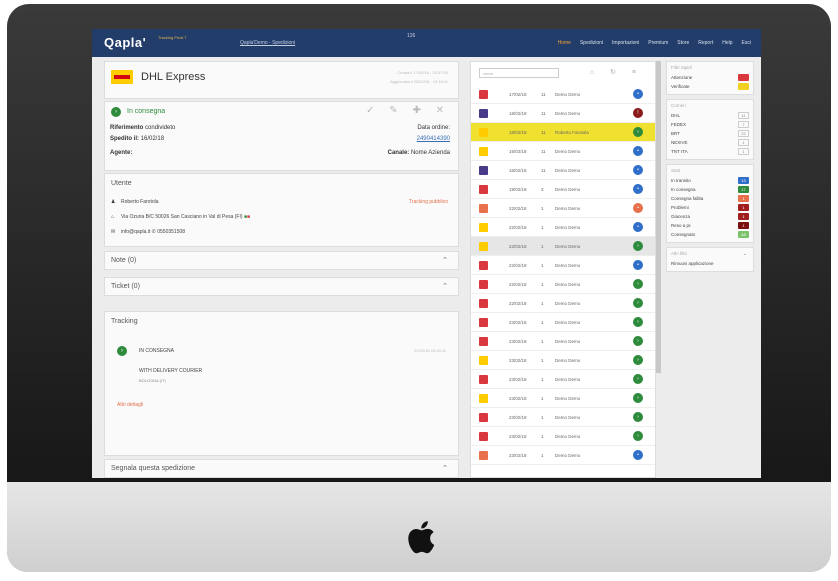 Image resolution: width=838 pixels, height=581 pixels. Describe the element at coordinates (710, 198) in the screenshot. I see `status-filter-item: Consegna fallita 1` at that location.